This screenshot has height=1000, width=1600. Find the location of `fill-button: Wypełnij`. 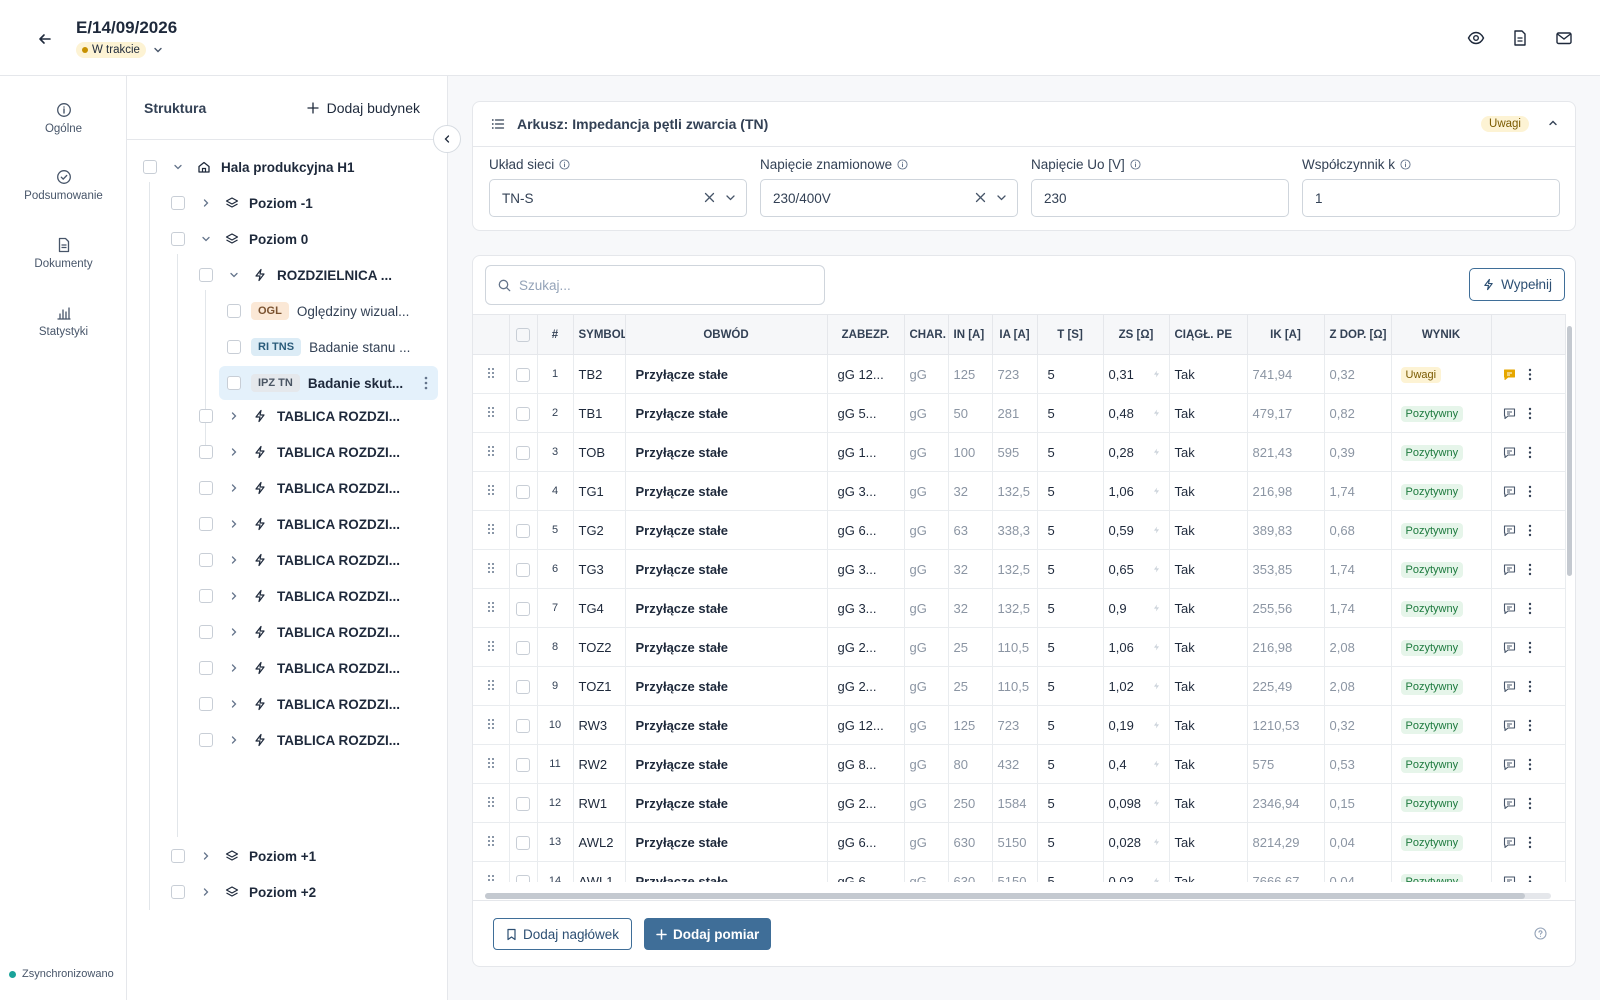

fill-button: Wypełnij is located at coordinates (1517, 284).